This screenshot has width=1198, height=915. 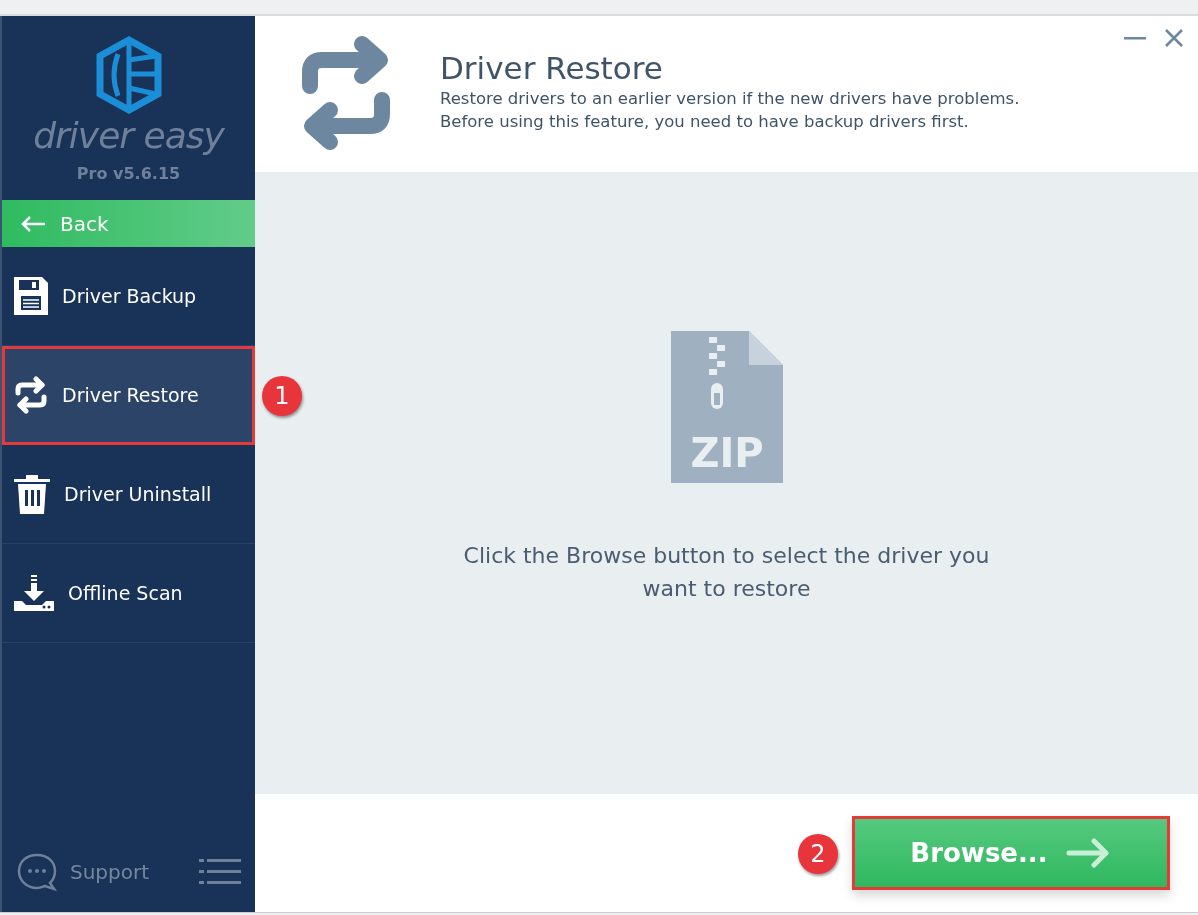 What do you see at coordinates (705, 122) in the screenshot?
I see `description-text: Before using this feature, you need to have backup drivers first.` at bounding box center [705, 122].